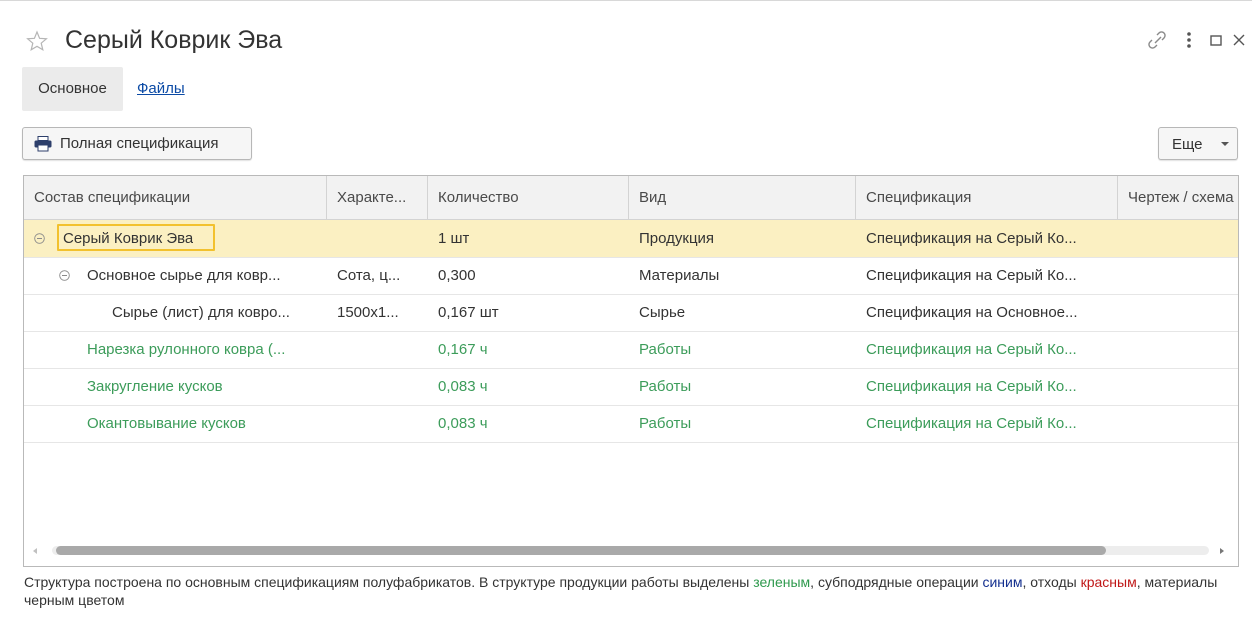 The image size is (1252, 621). I want to click on maximize-icon, so click(1216, 40).